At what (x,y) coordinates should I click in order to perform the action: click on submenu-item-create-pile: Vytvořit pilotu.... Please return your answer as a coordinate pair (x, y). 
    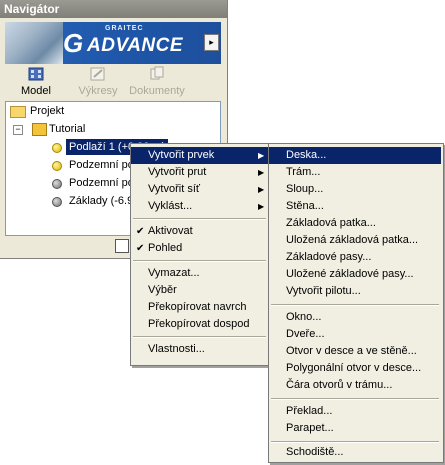
    Looking at the image, I should click on (355, 291).